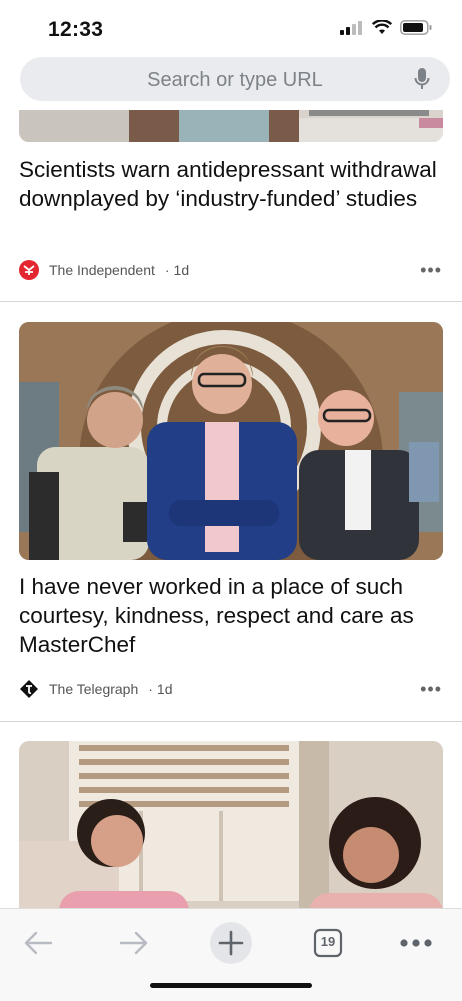 Image resolution: width=462 pixels, height=1001 pixels. I want to click on back-arrow-icon, so click(38, 943).